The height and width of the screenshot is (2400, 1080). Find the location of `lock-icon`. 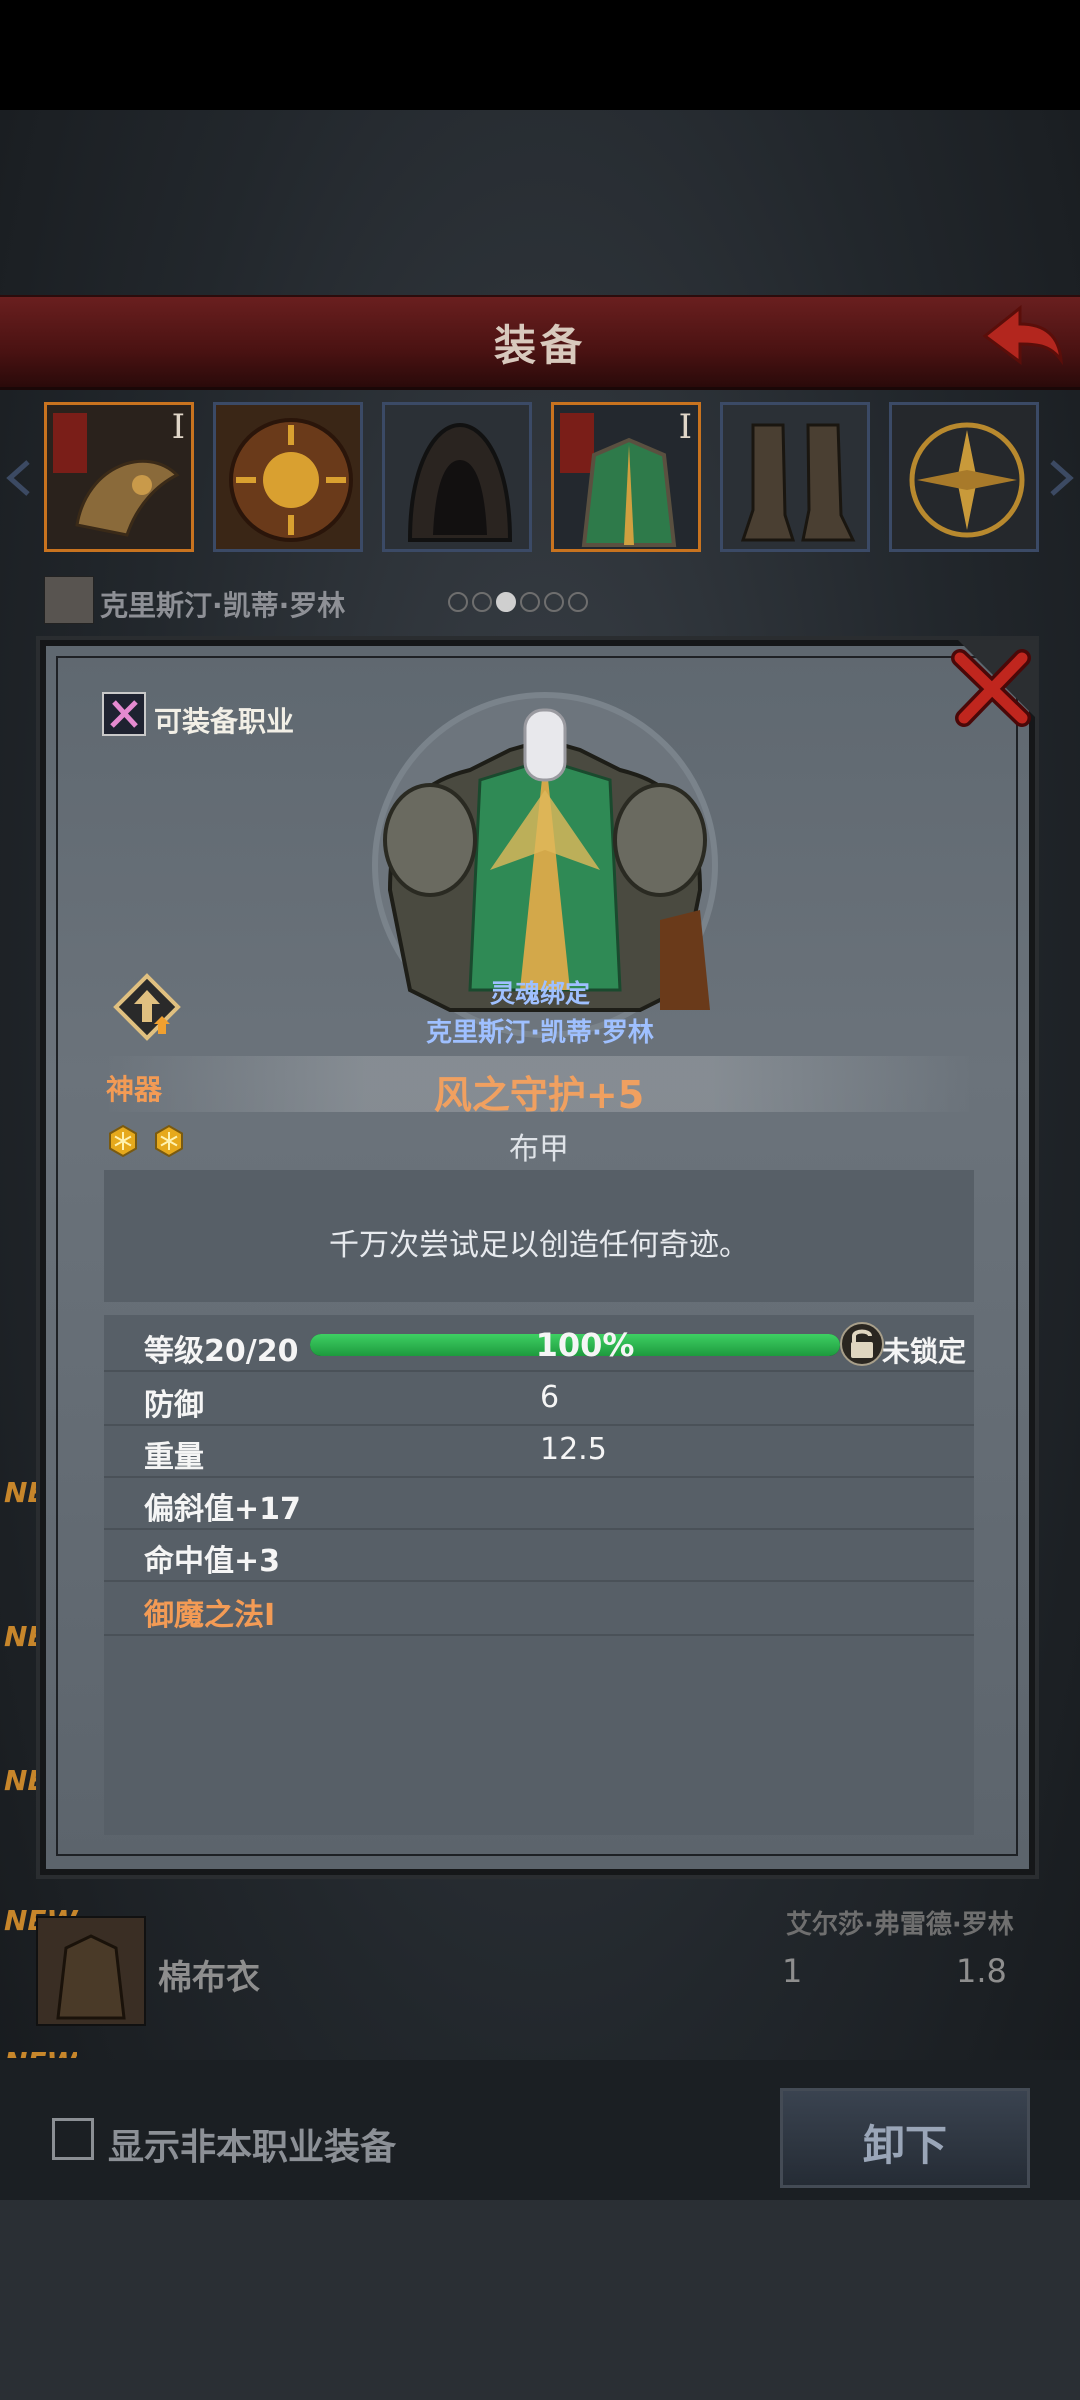

lock-icon is located at coordinates (862, 1344).